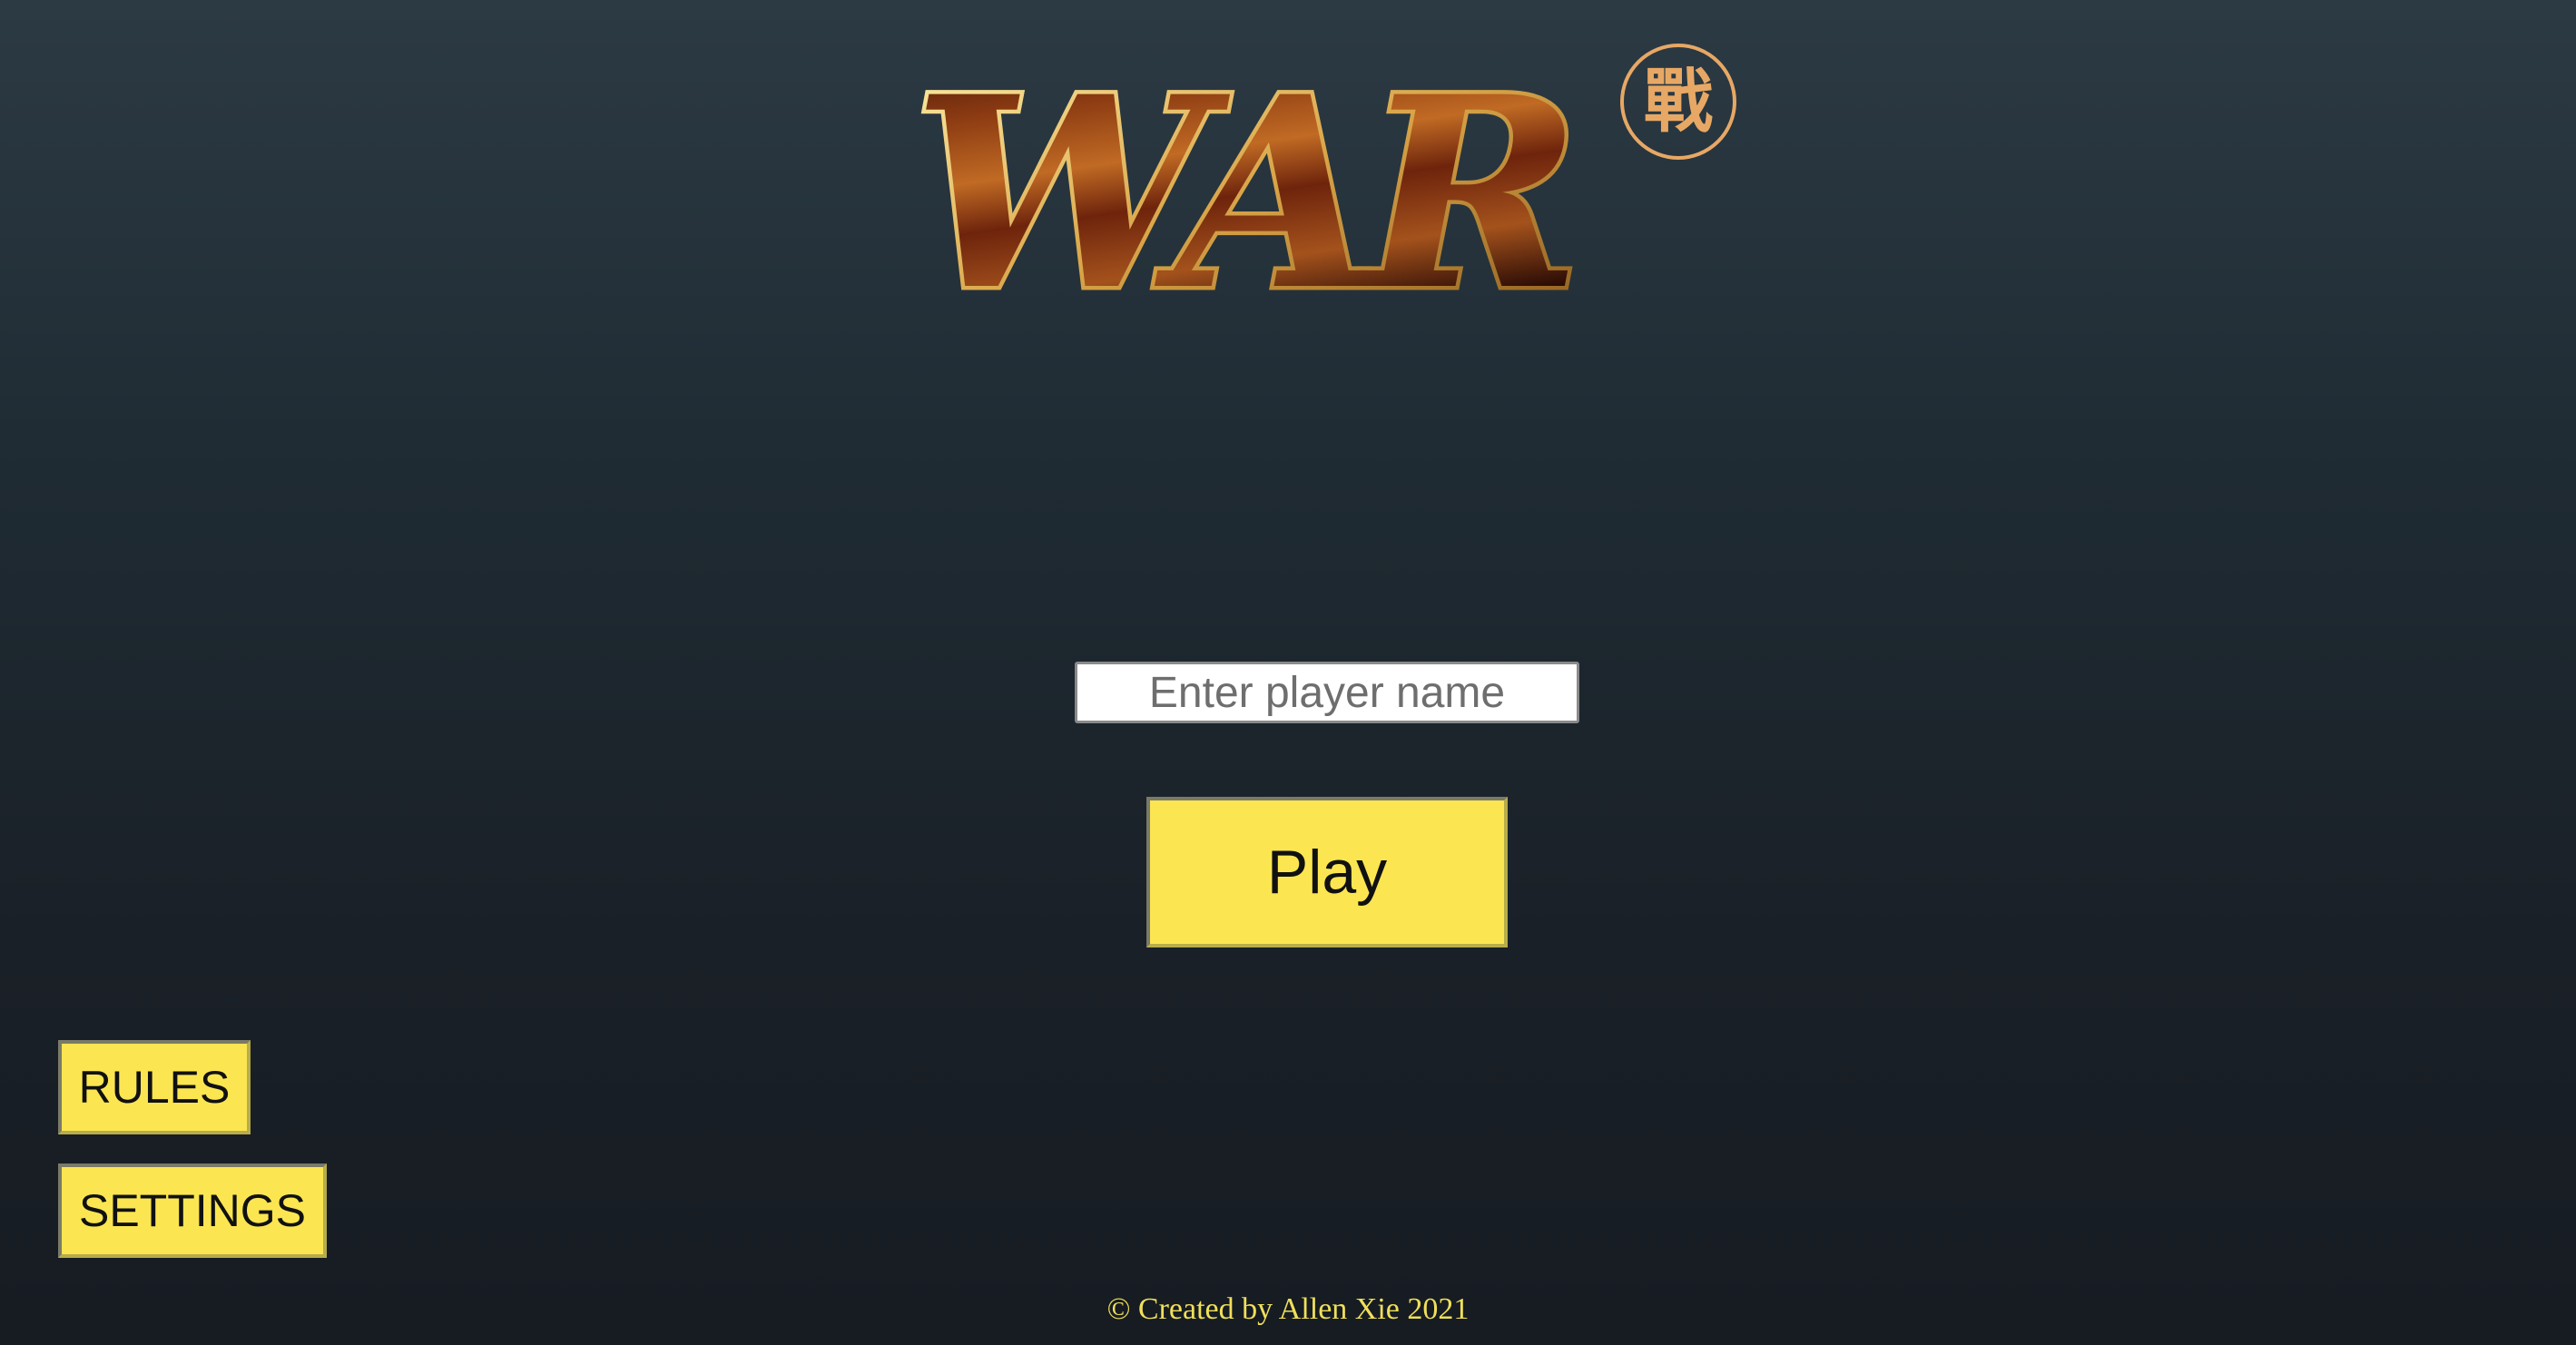  I want to click on footer-credit: © Created by Allen Xie 2021, so click(1288, 1309).